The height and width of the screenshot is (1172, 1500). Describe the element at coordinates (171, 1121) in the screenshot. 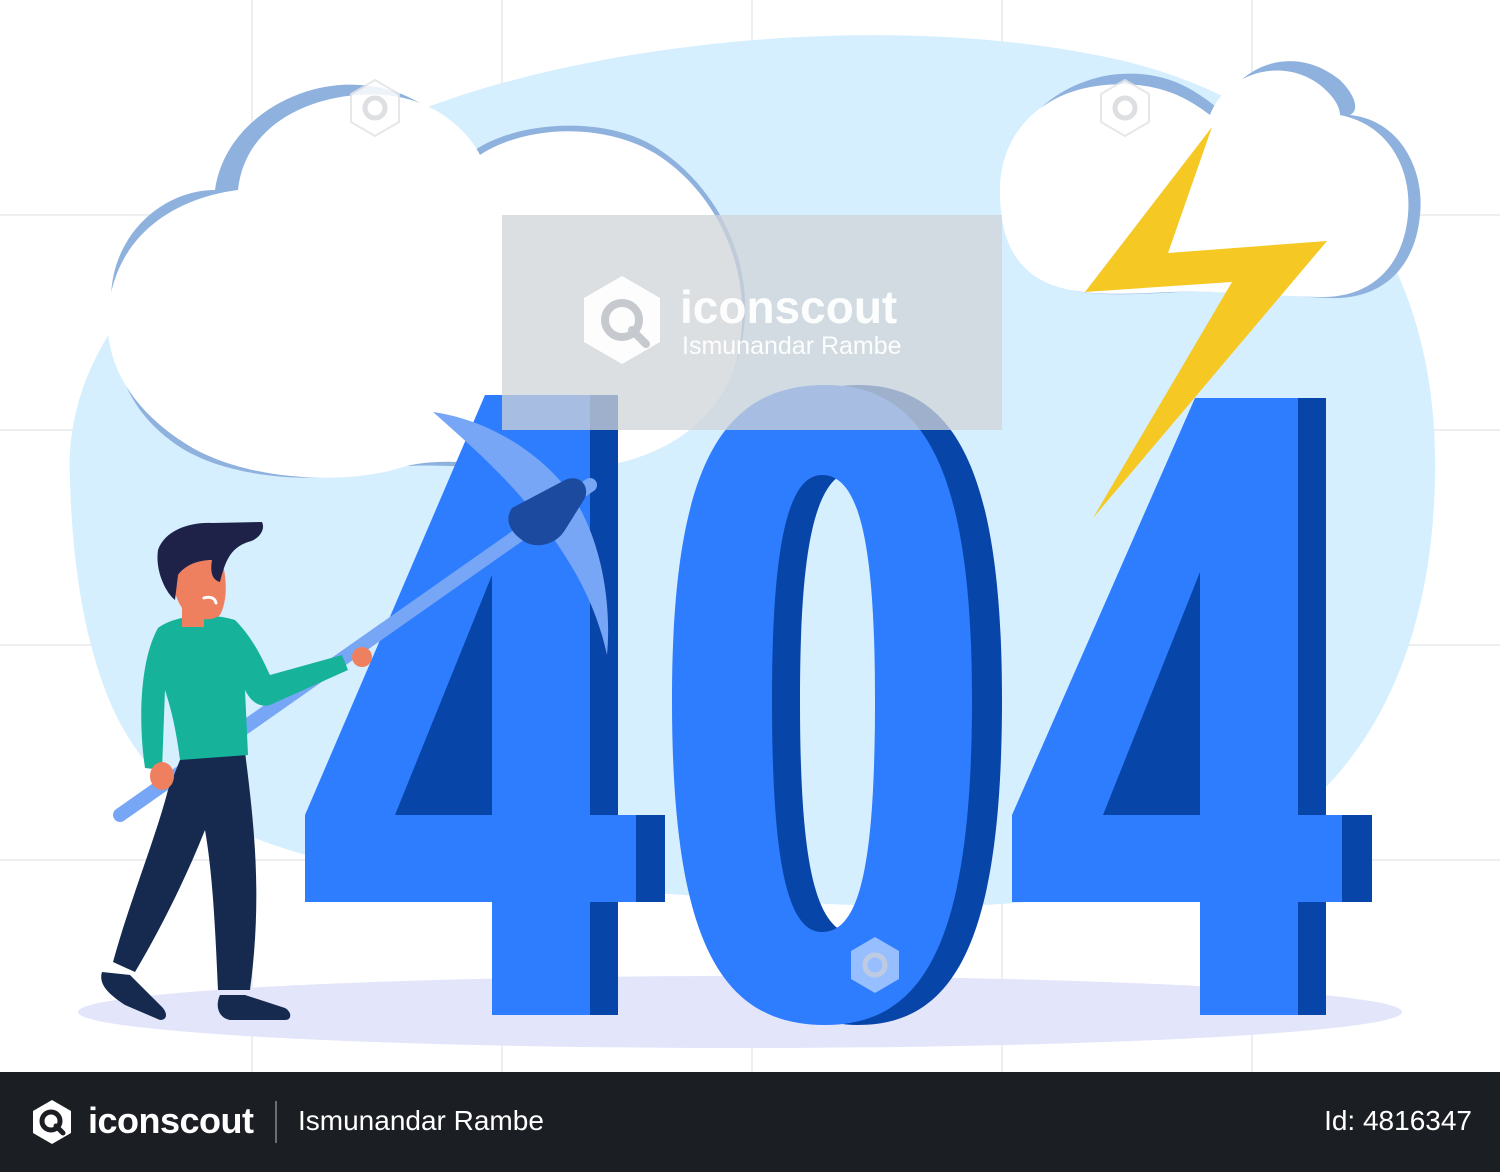

I see `footer-brand: iconscout` at that location.